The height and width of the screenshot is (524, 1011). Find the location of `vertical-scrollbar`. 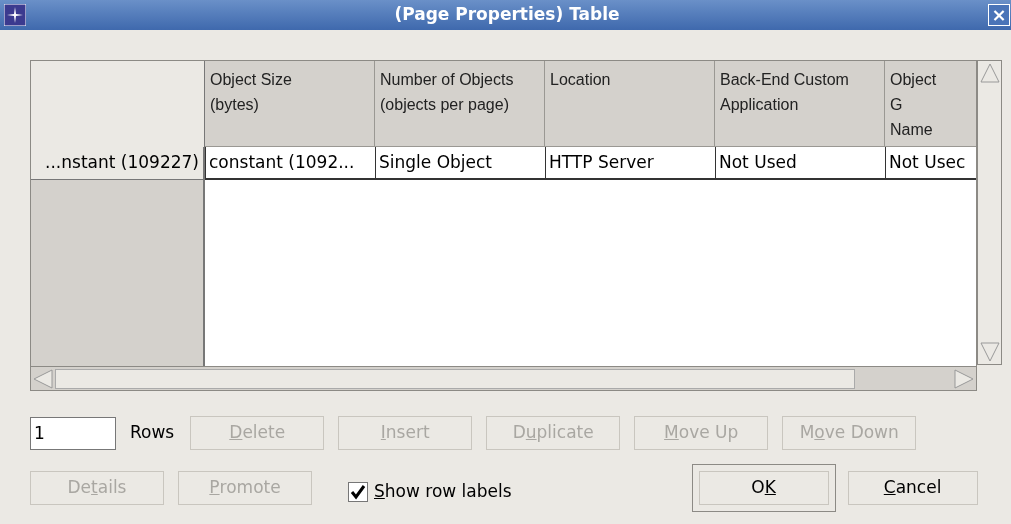

vertical-scrollbar is located at coordinates (989, 212).